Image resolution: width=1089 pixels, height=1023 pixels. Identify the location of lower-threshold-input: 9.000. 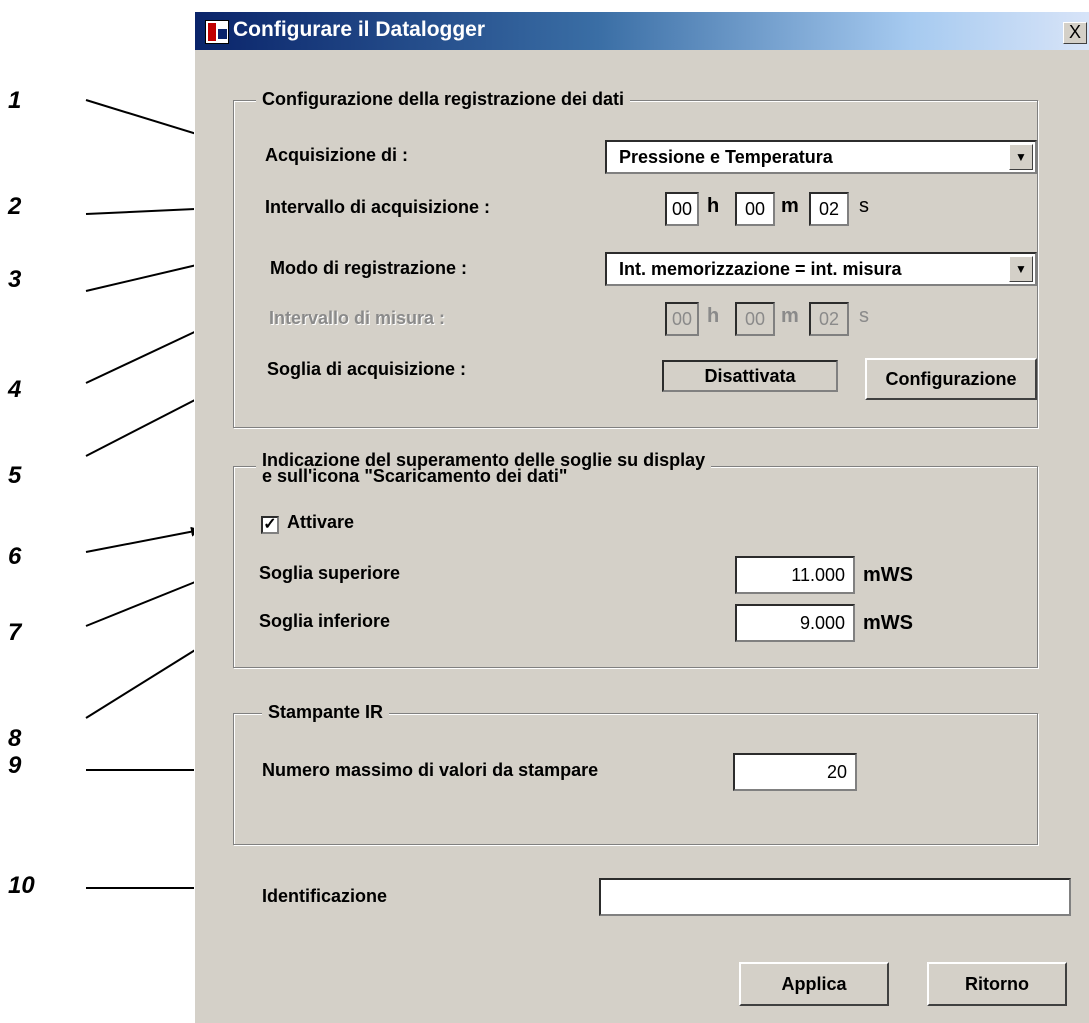
(795, 623).